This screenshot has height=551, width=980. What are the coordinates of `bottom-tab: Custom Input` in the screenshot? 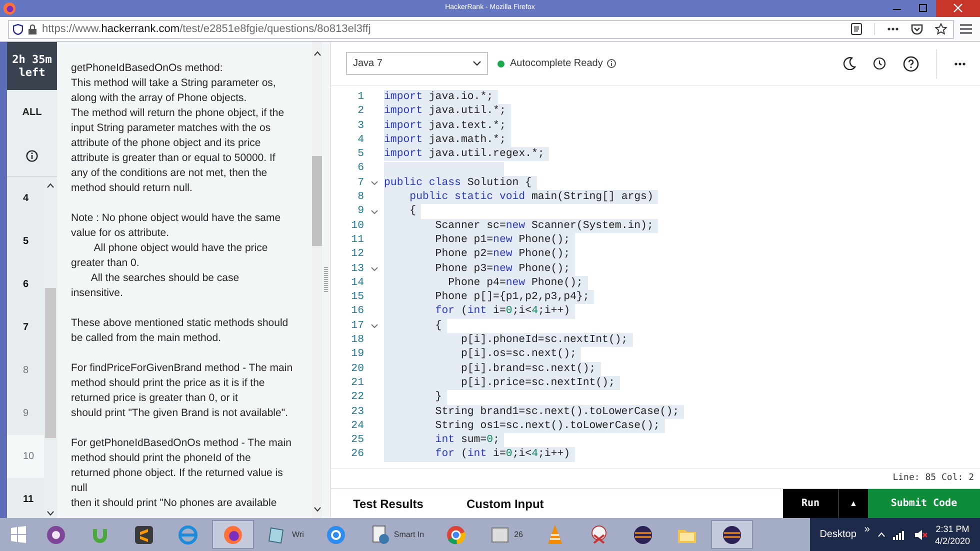 It's located at (505, 503).